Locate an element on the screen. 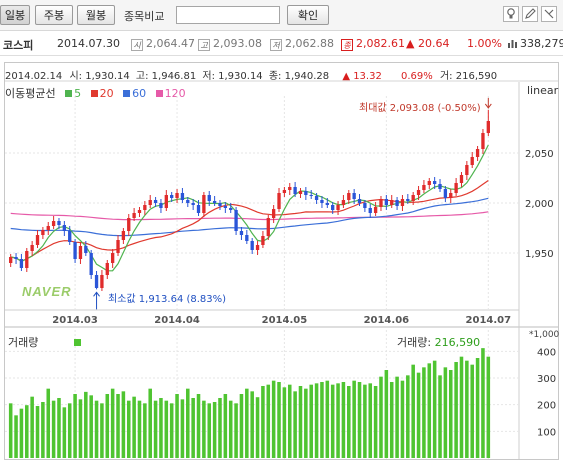  confirm-button: 확인 is located at coordinates (308, 15).